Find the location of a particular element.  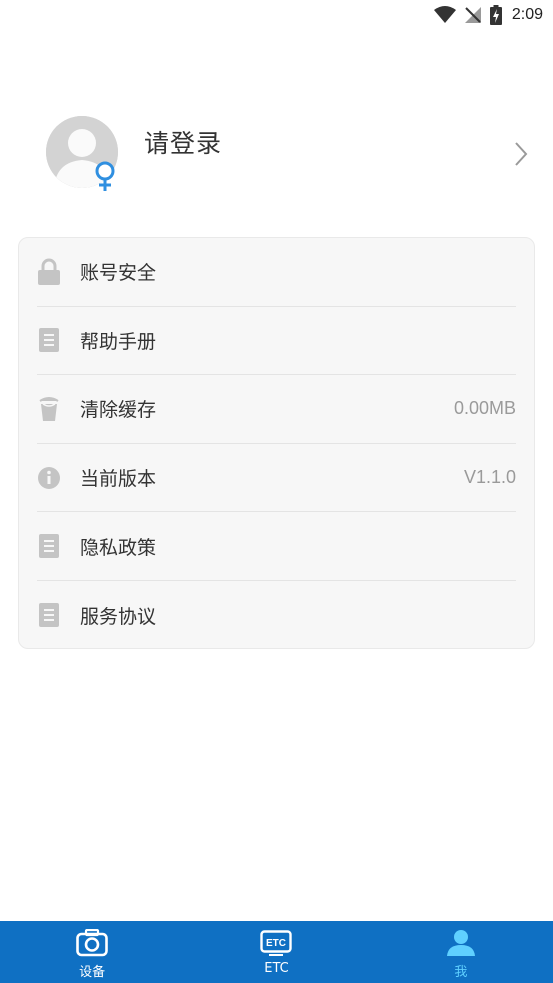

nav-item-device: 设备 is located at coordinates (92, 952).